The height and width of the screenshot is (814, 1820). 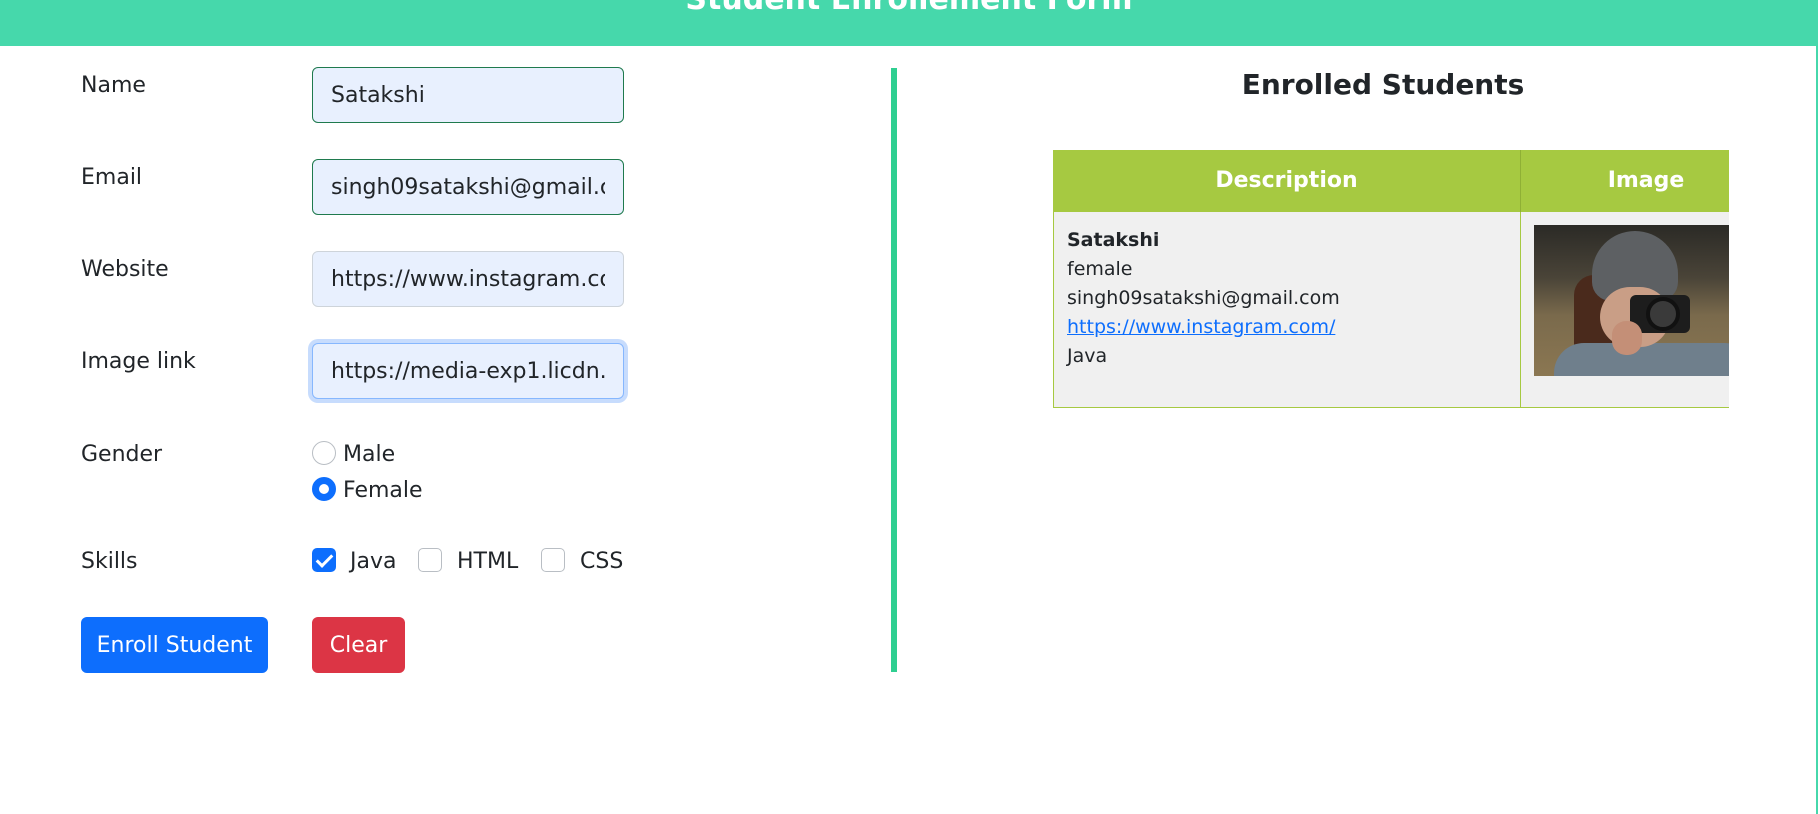 What do you see at coordinates (1383, 84) in the screenshot?
I see `enrolled-students-title: Enrolled Students` at bounding box center [1383, 84].